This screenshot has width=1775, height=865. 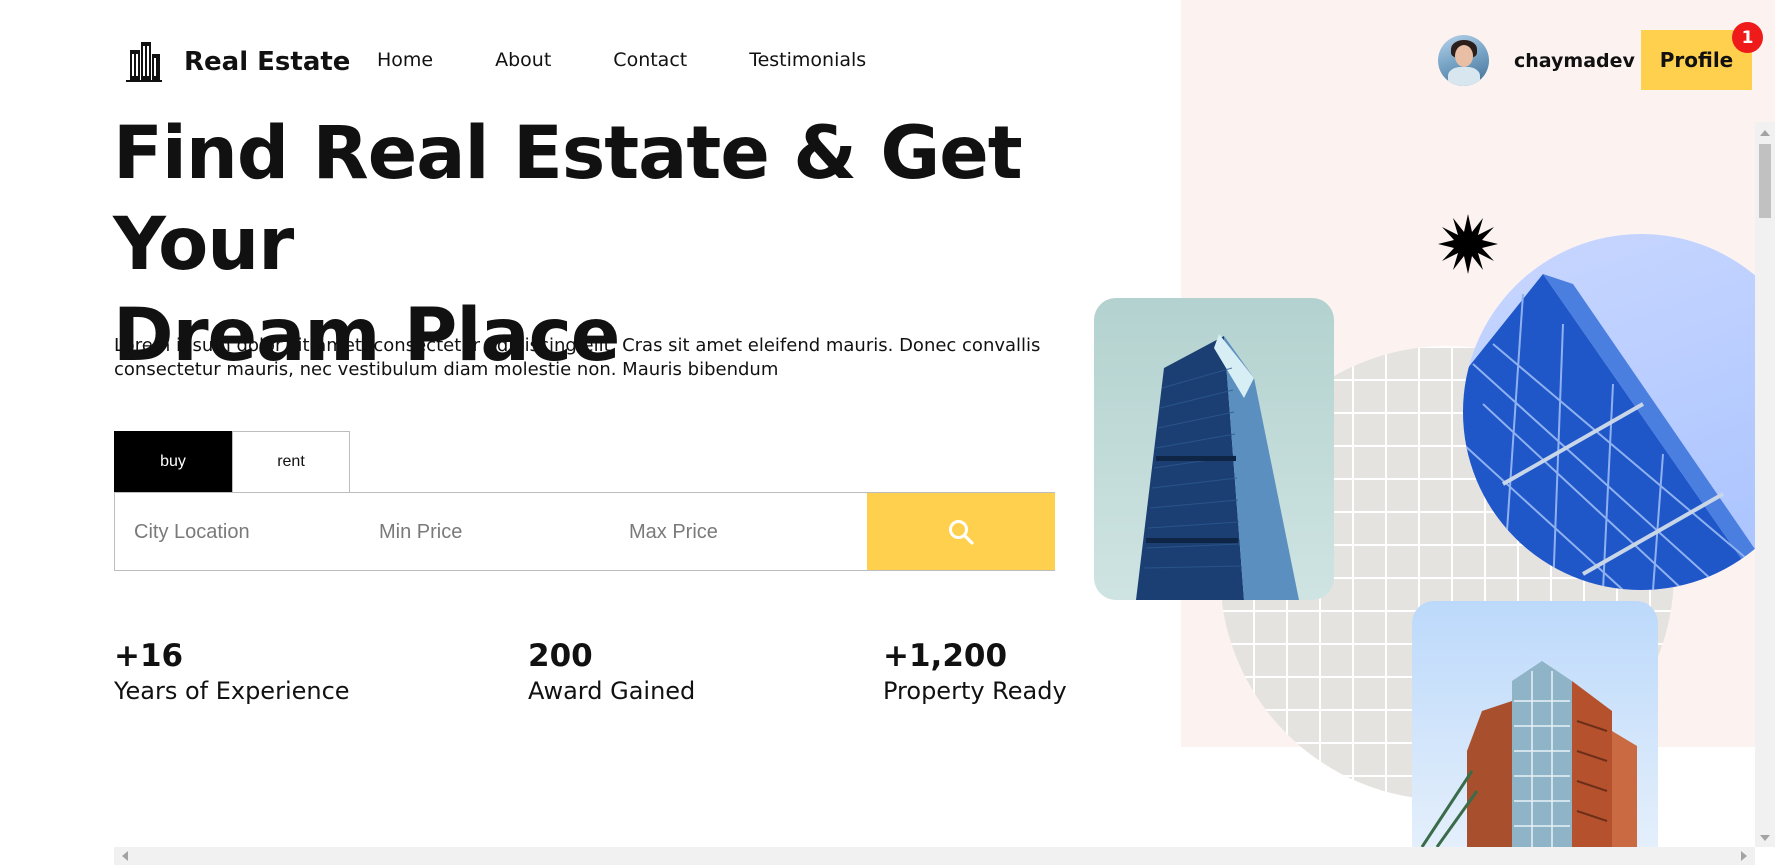 What do you see at coordinates (945, 656) in the screenshot?
I see `stat-value: +1,200` at bounding box center [945, 656].